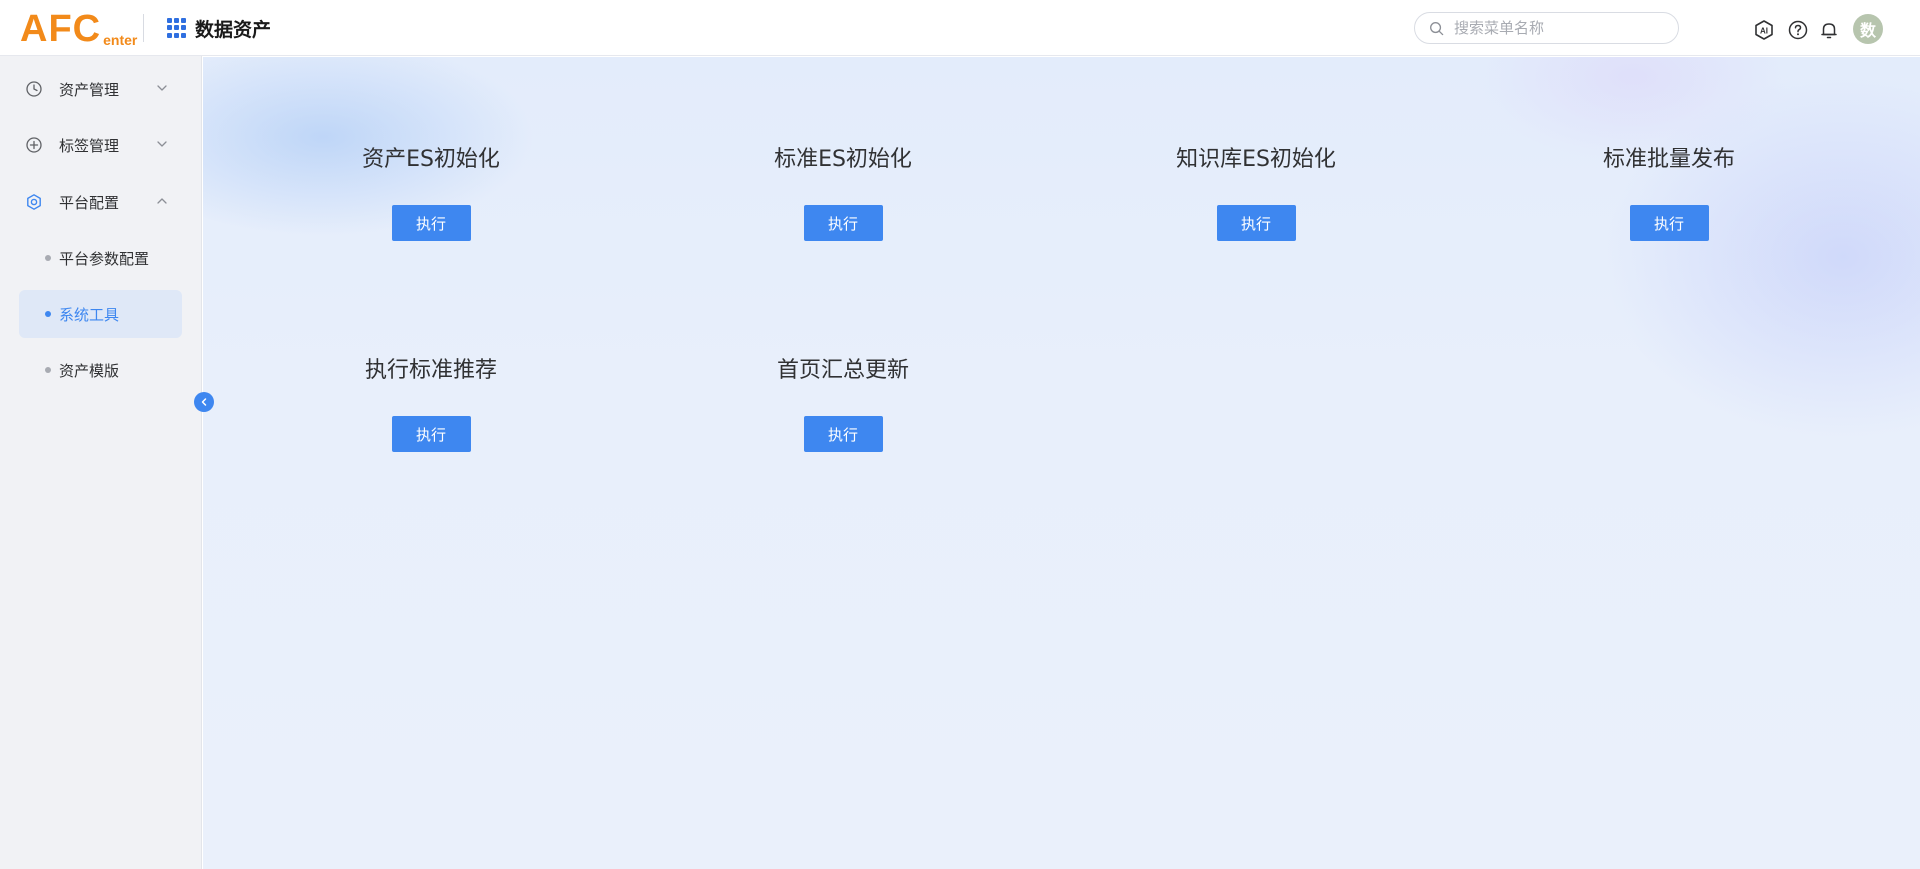  What do you see at coordinates (1798, 30) in the screenshot?
I see `help-icon` at bounding box center [1798, 30].